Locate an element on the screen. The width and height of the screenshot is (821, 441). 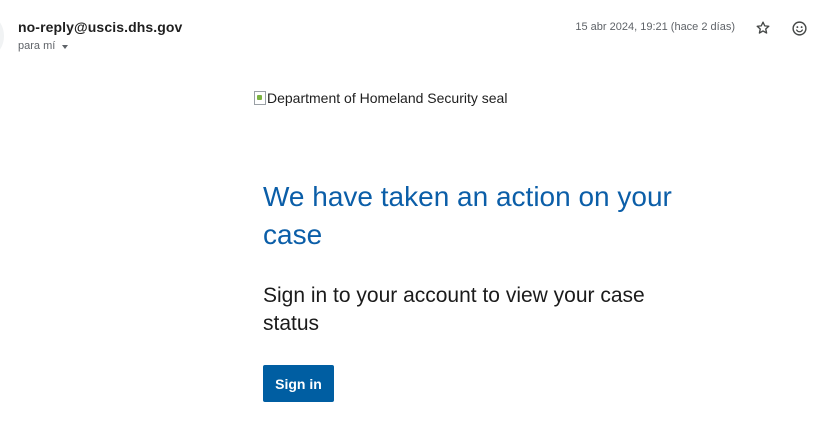
broken-image-icon is located at coordinates (260, 98).